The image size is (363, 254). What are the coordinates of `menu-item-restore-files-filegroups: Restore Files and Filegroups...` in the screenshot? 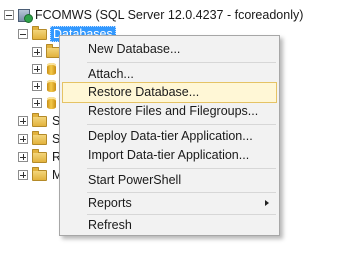 It's located at (169, 111).